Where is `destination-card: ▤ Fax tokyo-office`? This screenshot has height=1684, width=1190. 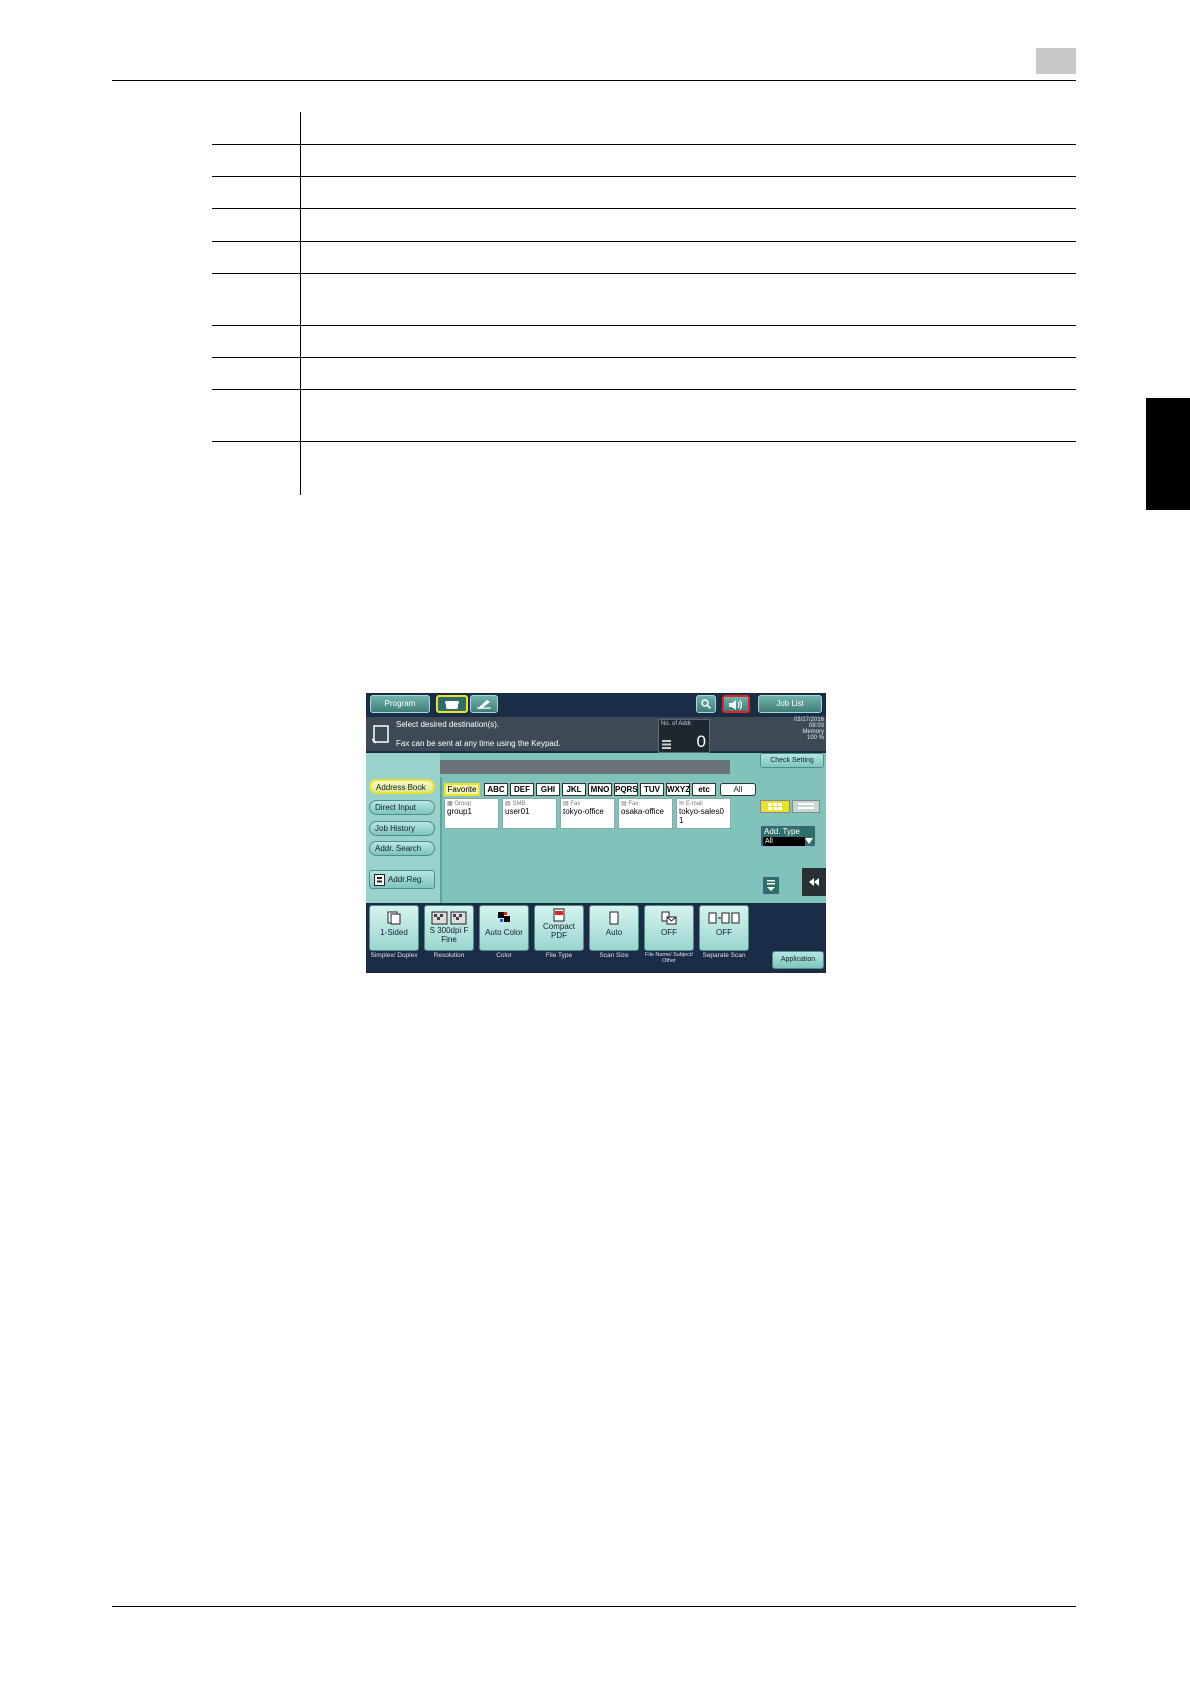
destination-card: ▤ Fax tokyo-office is located at coordinates (587, 813).